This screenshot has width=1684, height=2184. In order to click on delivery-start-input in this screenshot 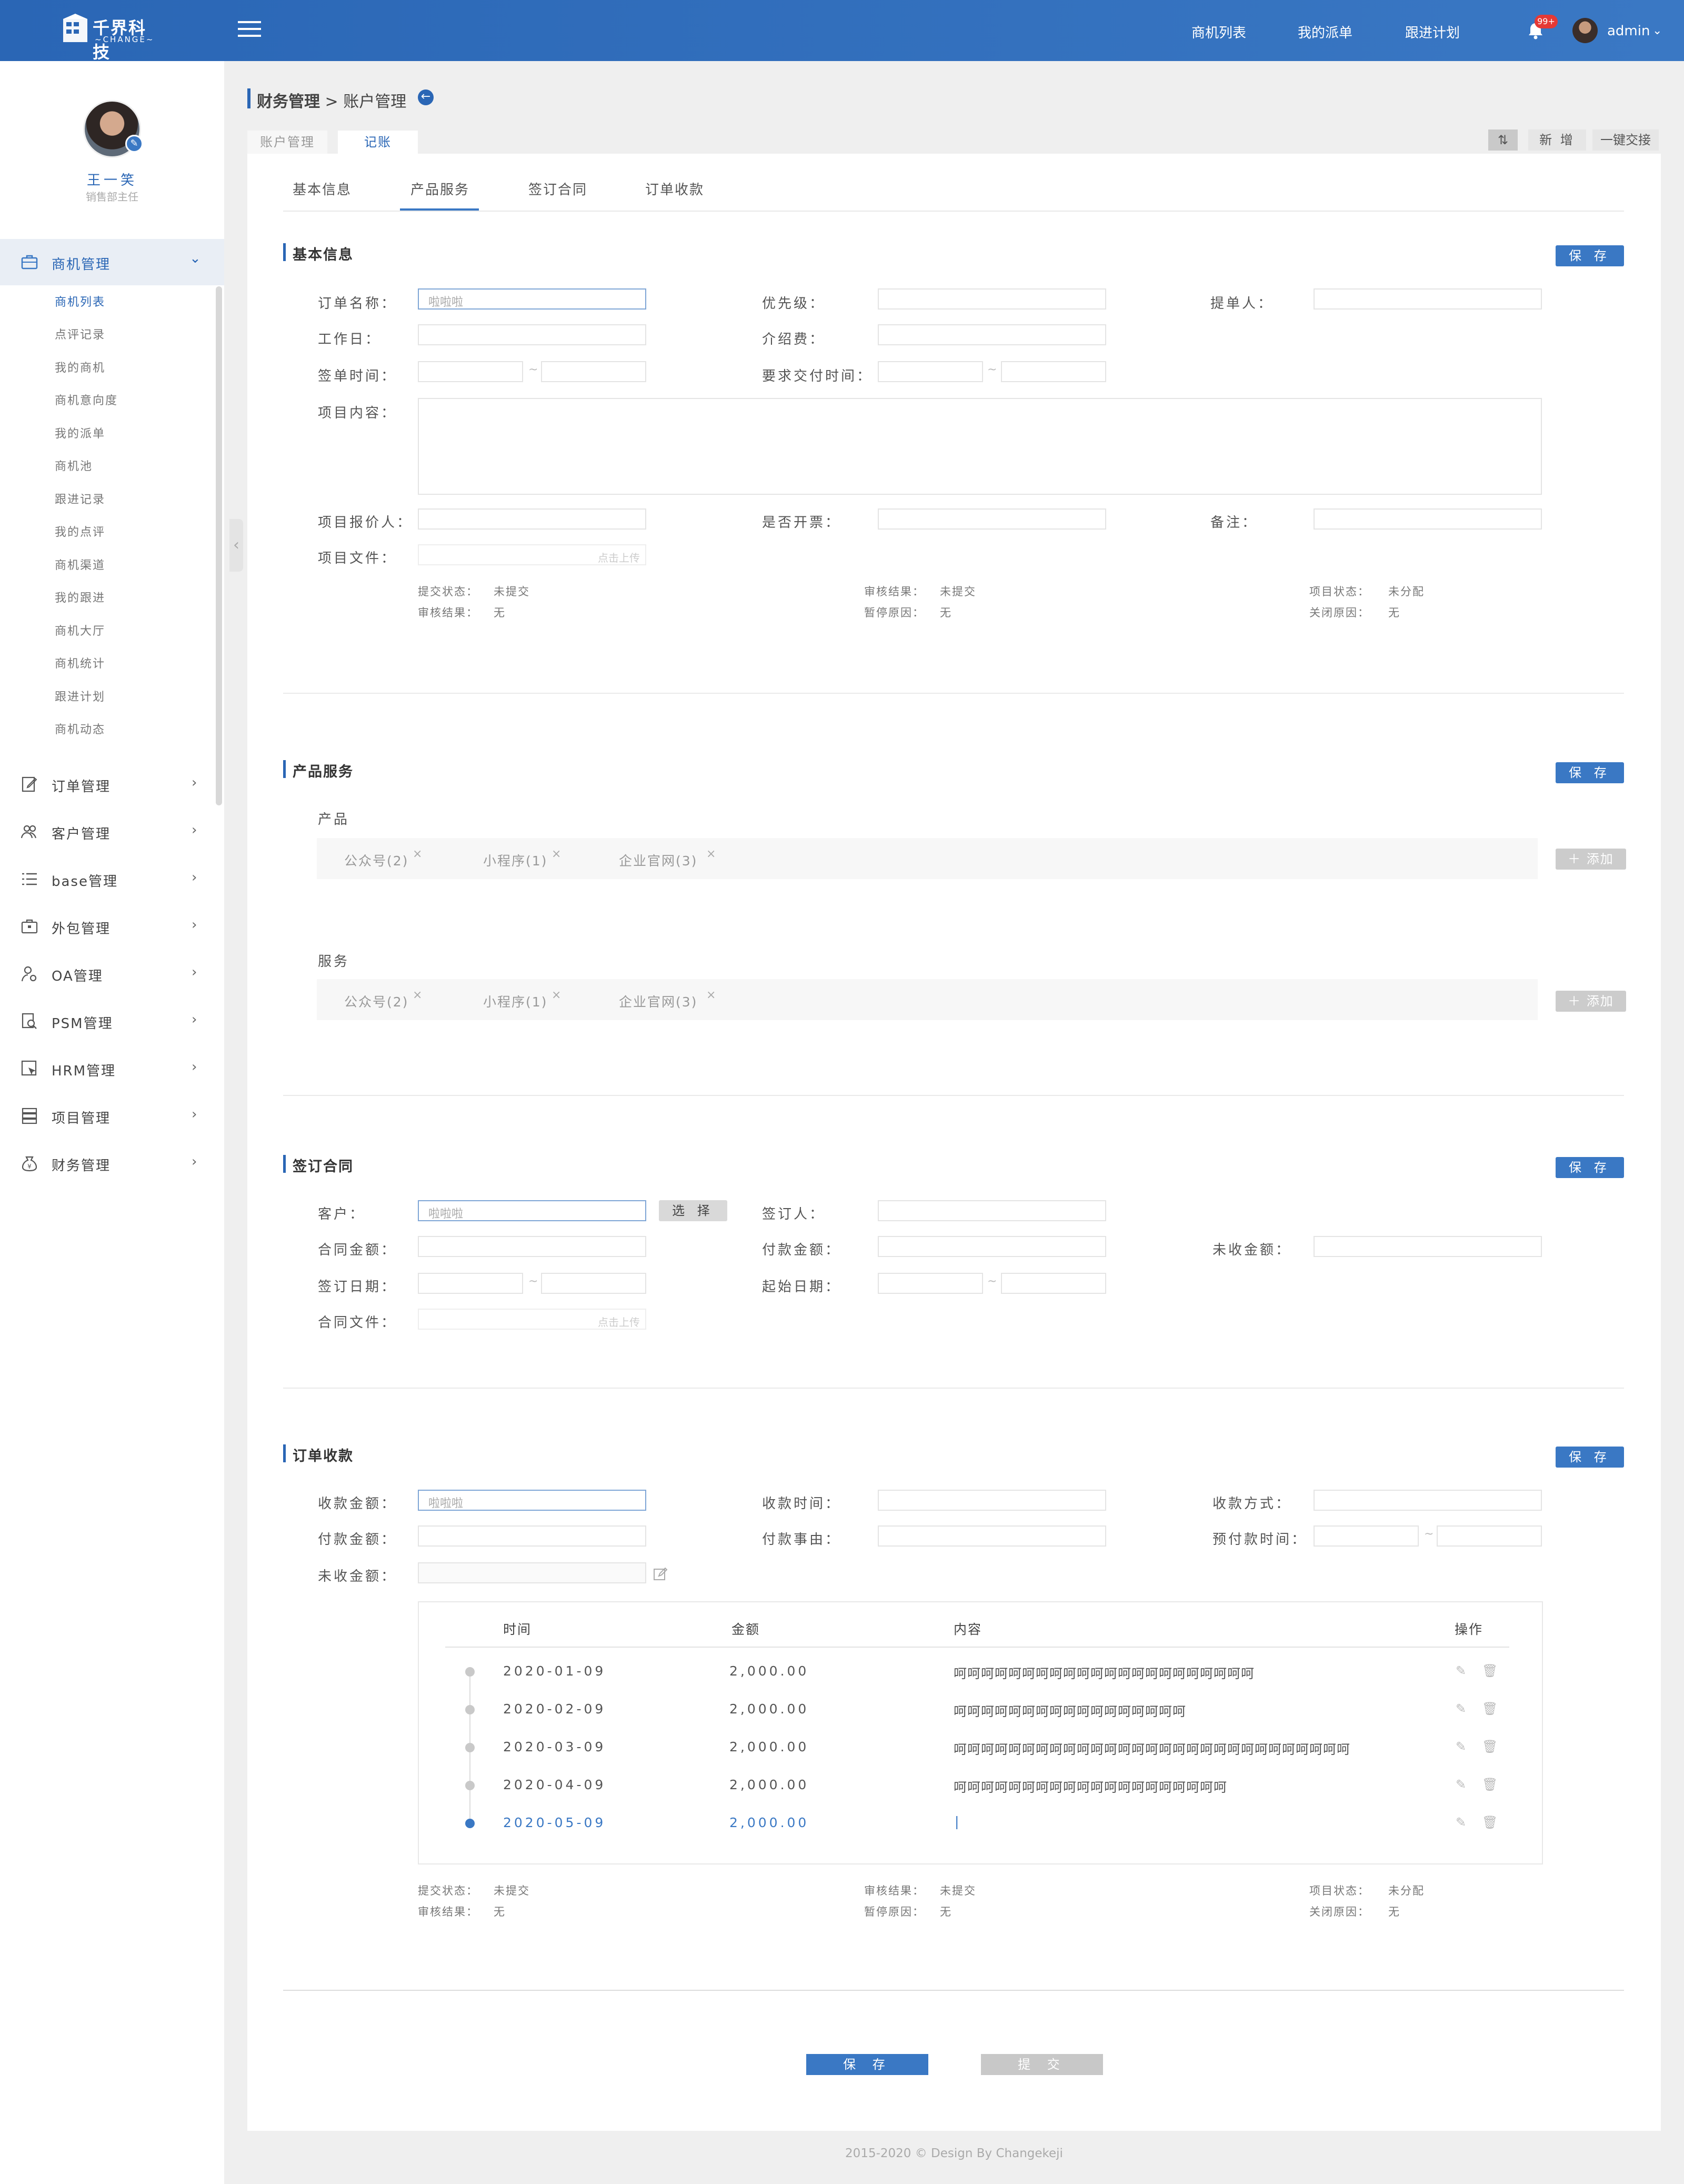, I will do `click(930, 371)`.